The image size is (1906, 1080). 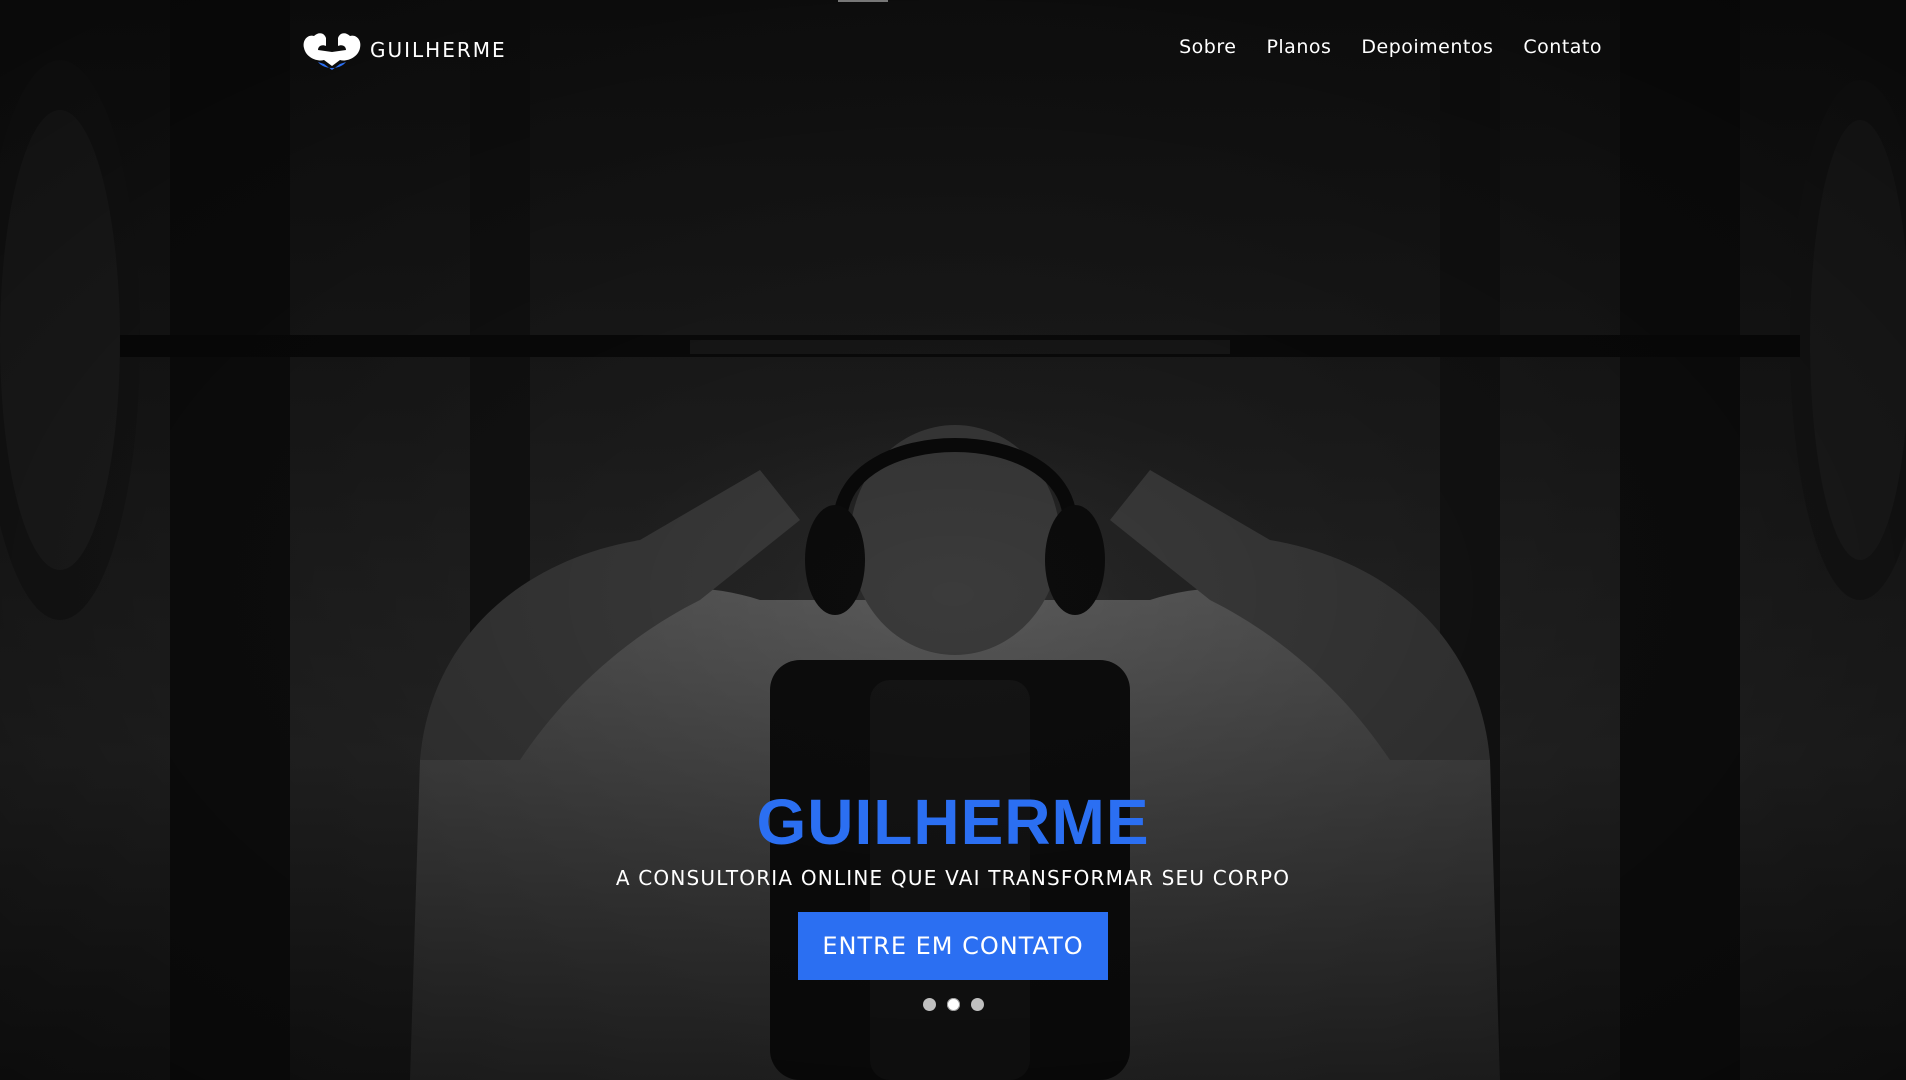 What do you see at coordinates (1207, 47) in the screenshot?
I see `nav-link-sobre: Sobre` at bounding box center [1207, 47].